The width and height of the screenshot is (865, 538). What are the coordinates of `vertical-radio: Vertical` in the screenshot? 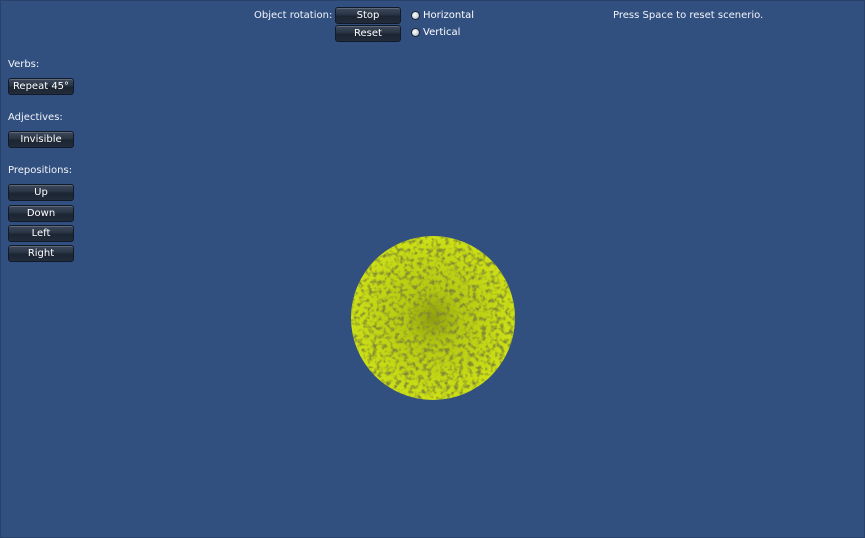 It's located at (435, 32).